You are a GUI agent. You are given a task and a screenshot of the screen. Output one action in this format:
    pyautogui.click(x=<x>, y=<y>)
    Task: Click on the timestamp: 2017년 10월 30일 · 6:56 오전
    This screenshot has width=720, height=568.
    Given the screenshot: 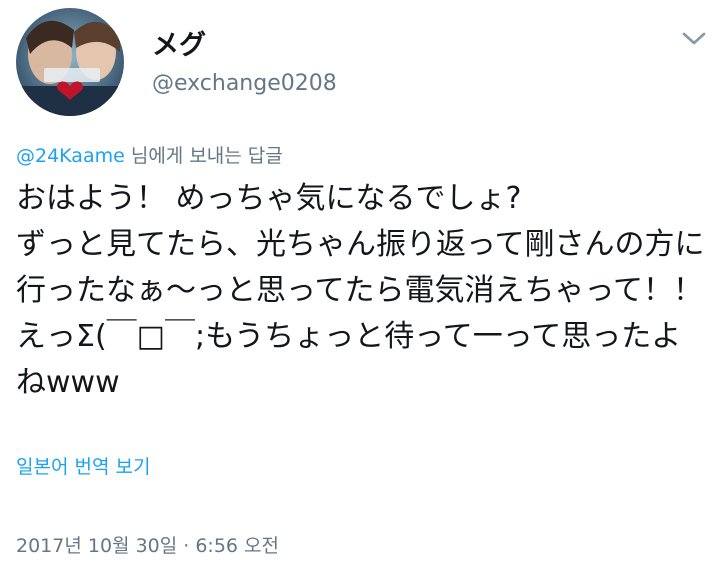 What is the action you would take?
    pyautogui.click(x=147, y=546)
    